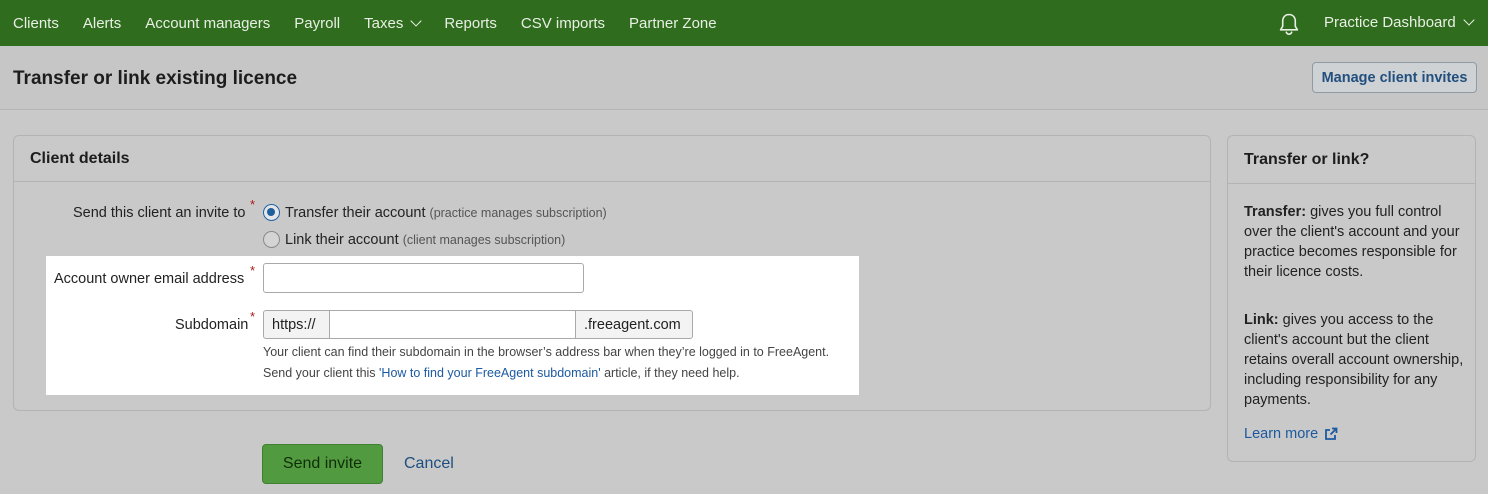 This screenshot has height=494, width=1488. What do you see at coordinates (612, 159) in the screenshot?
I see `client-details-title: Client details` at bounding box center [612, 159].